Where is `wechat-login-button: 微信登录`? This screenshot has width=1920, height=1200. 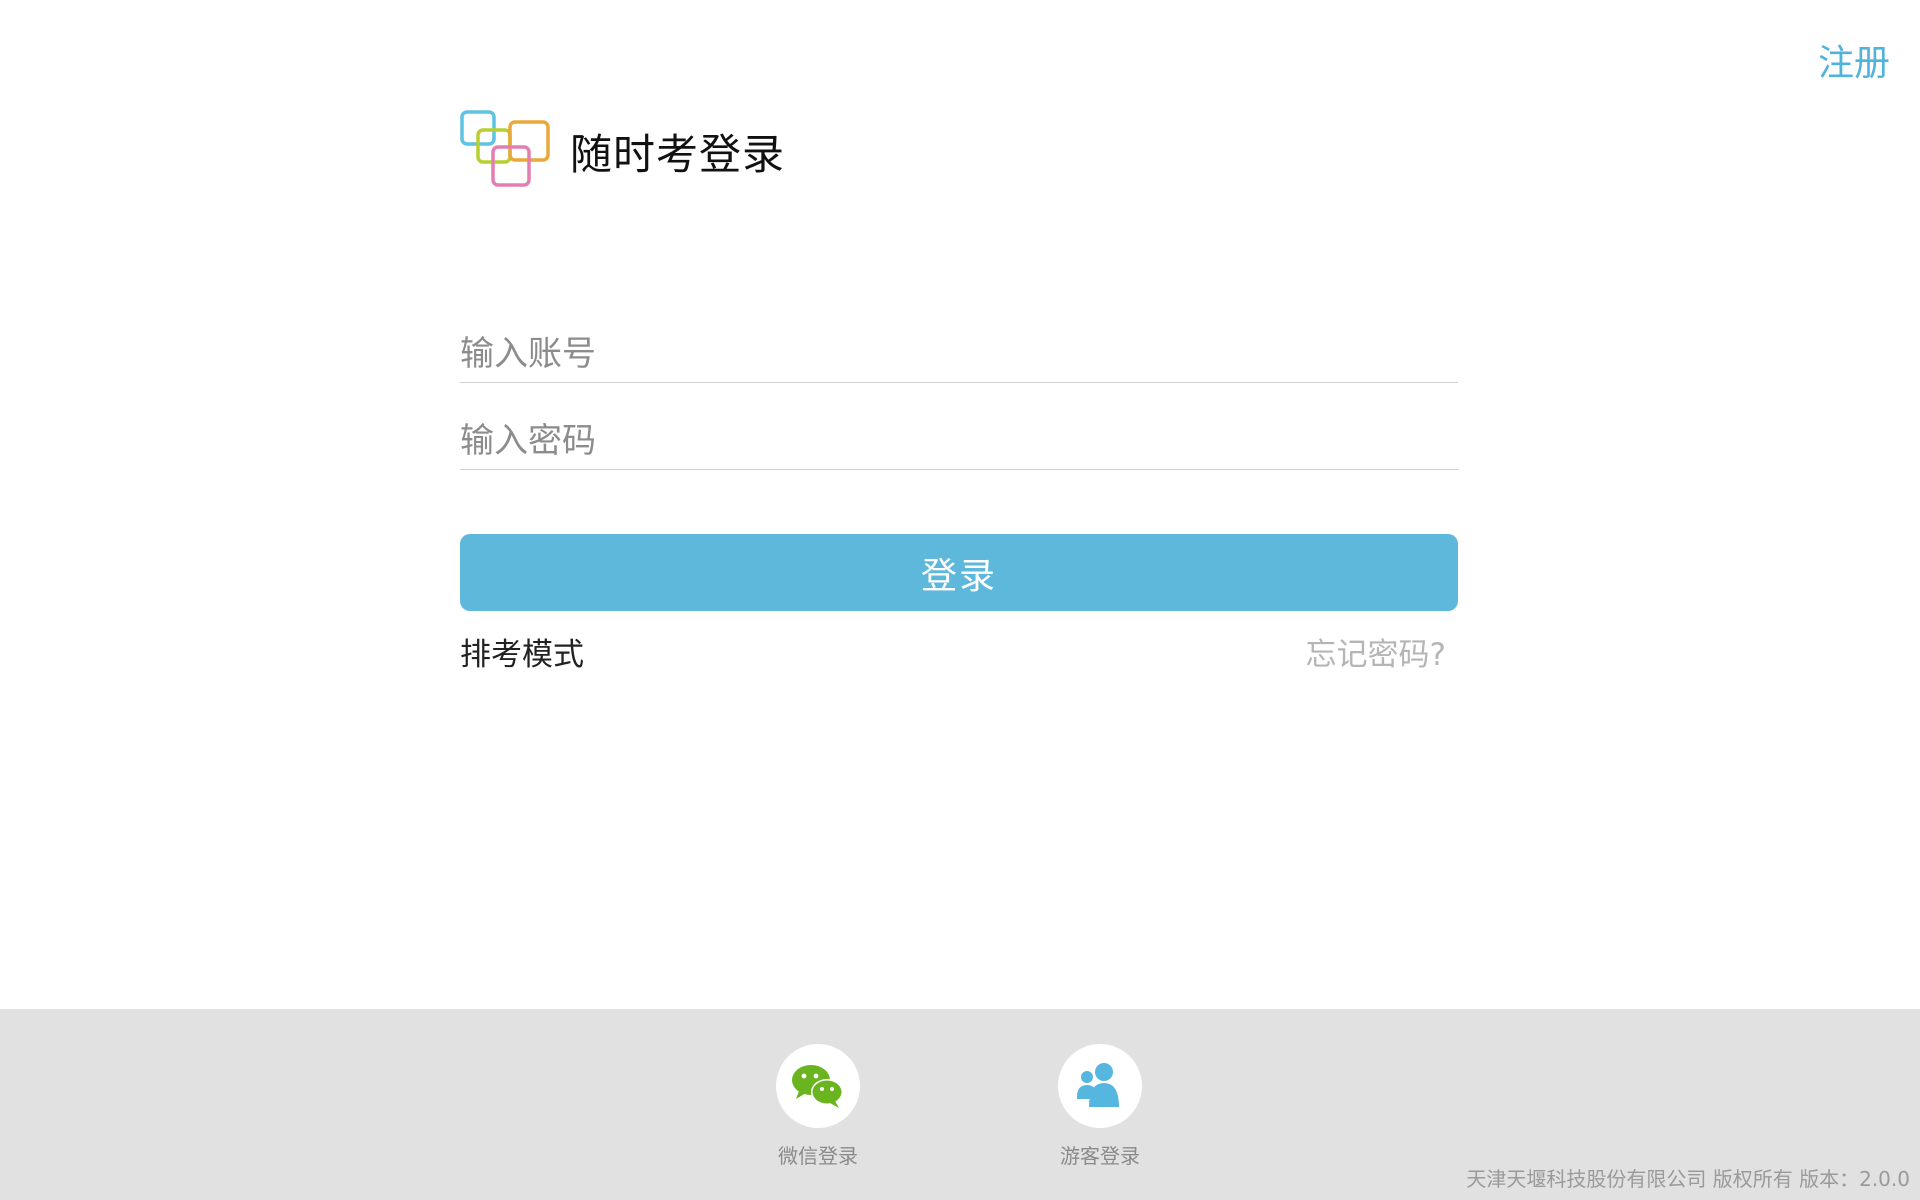 wechat-login-button: 微信登录 is located at coordinates (818, 1106).